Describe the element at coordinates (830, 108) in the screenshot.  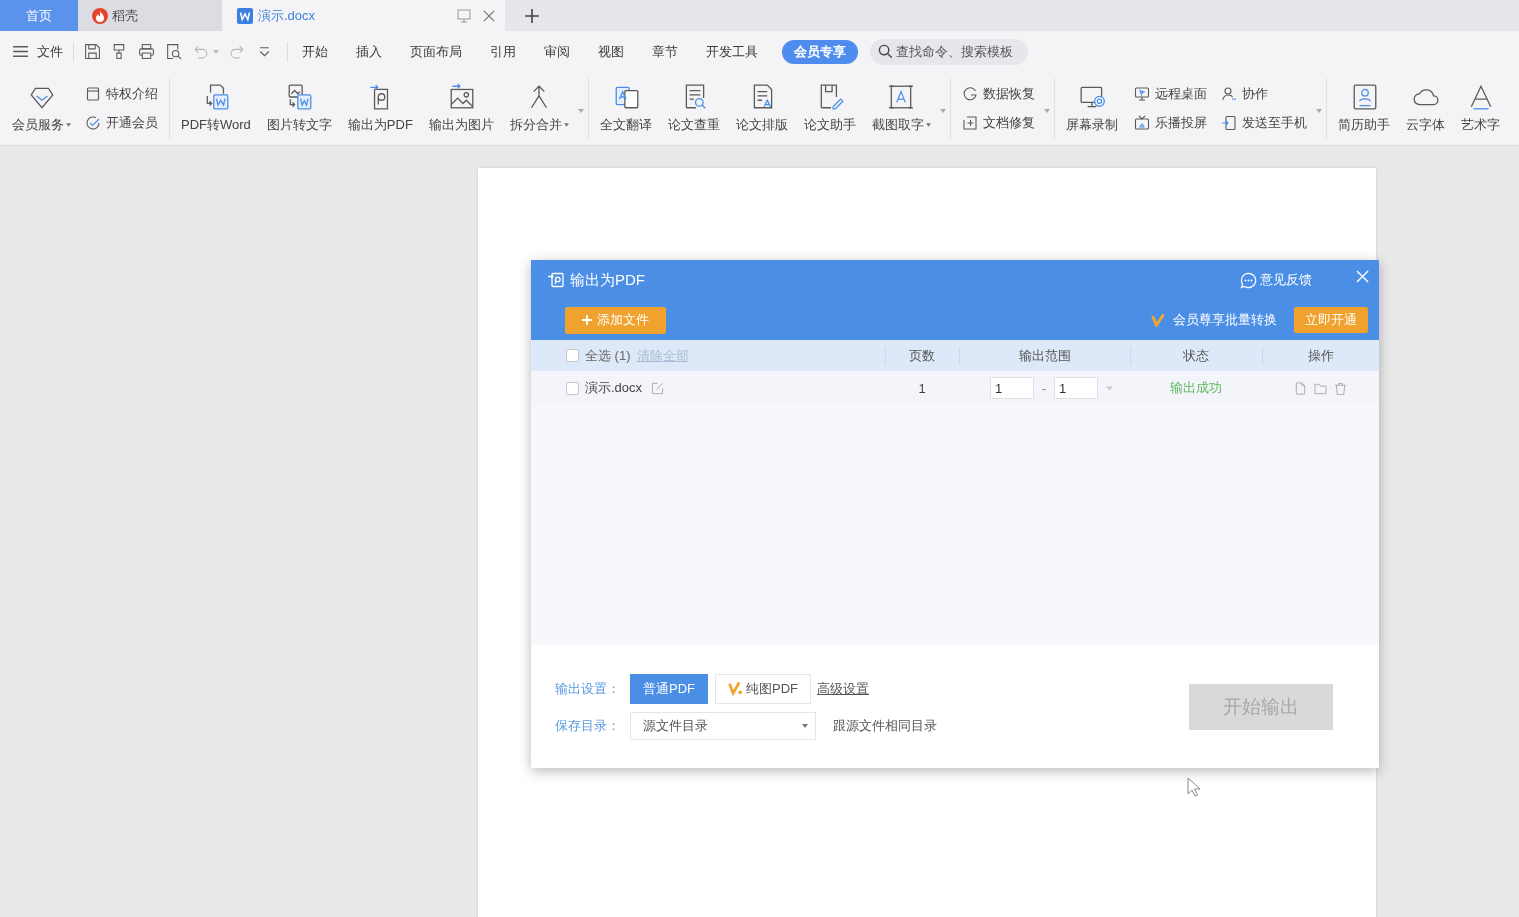
I see `ribbon-button: 论文助手` at that location.